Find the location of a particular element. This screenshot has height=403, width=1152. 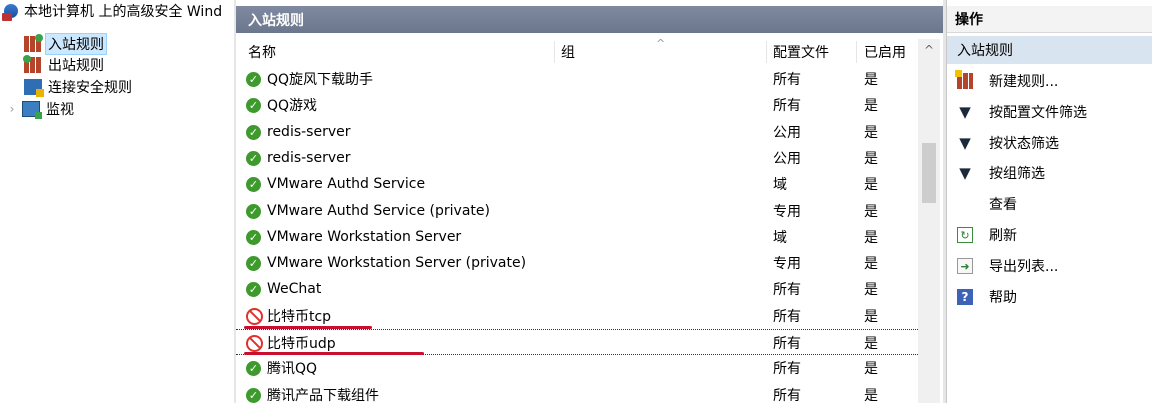

rule-name-cell: ✓ 腾讯产品下载组件 is located at coordinates (312, 392).